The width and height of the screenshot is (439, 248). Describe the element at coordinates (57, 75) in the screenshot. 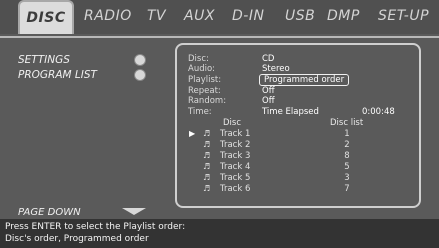

I see `program-list-menu-item: PROGRAM LIST` at that location.